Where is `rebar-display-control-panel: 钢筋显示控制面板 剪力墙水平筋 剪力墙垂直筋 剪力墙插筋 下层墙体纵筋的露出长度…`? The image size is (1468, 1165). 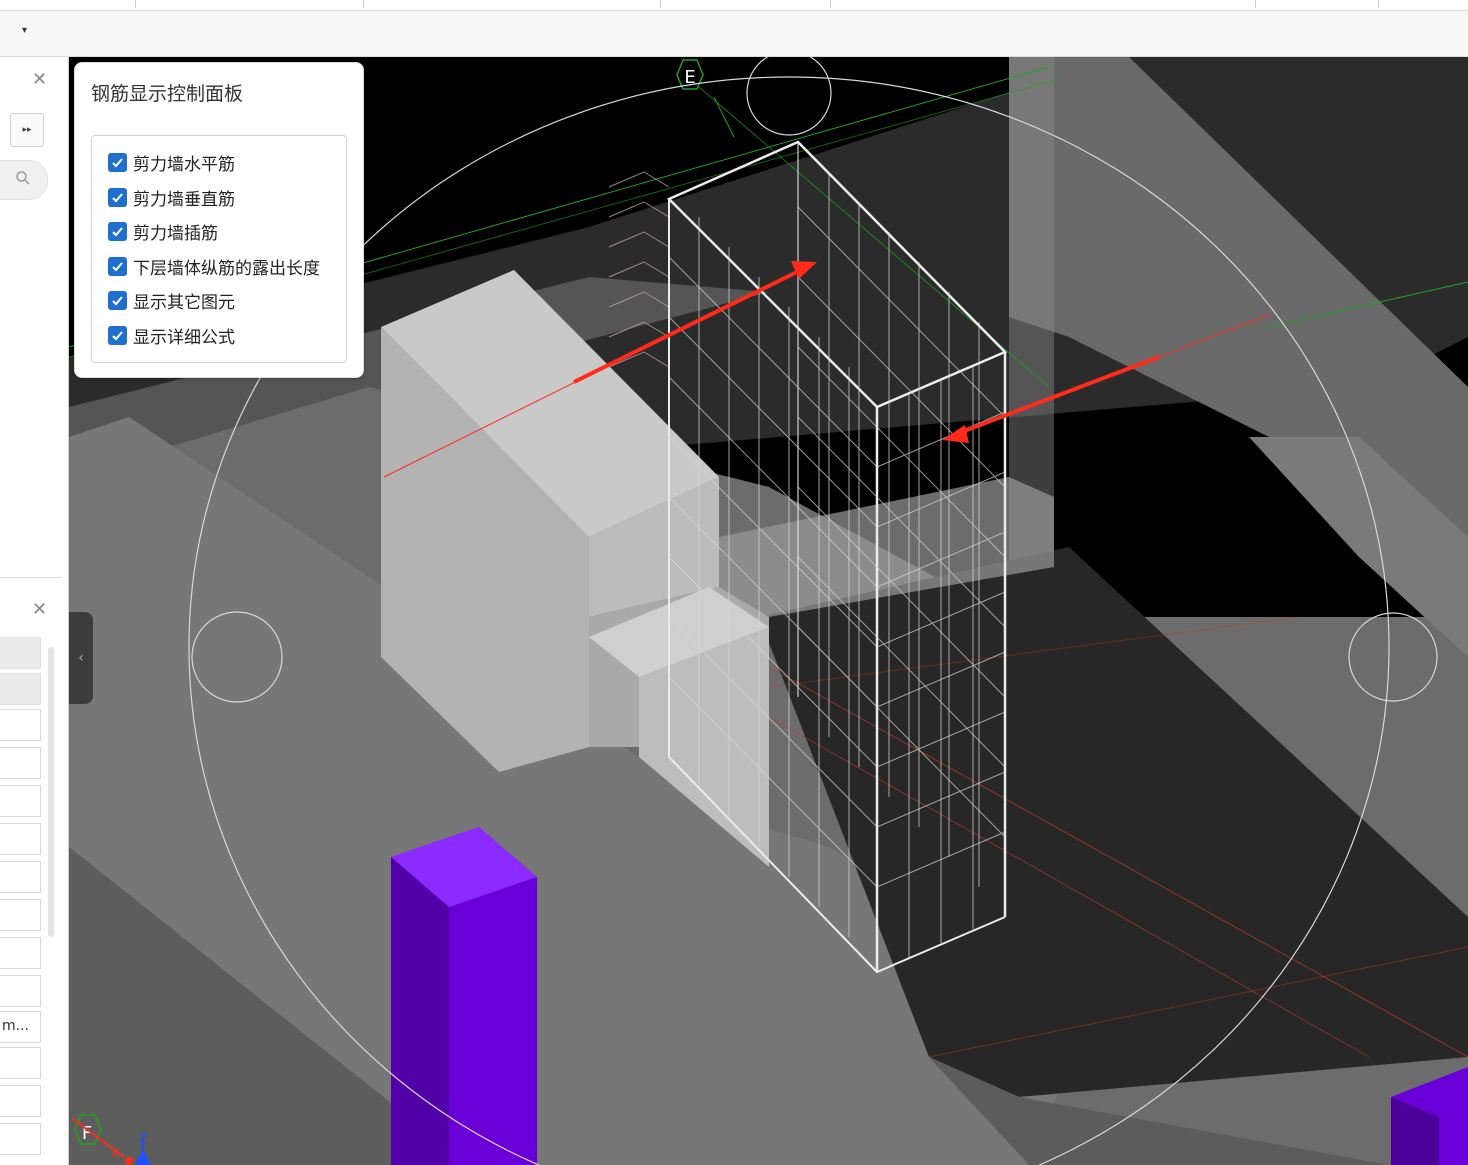
rebar-display-control-panel: 钢筋显示控制面板 剪力墙水平筋 剪力墙垂直筋 剪力墙插筋 下层墙体纵筋的露出长度… is located at coordinates (219, 220).